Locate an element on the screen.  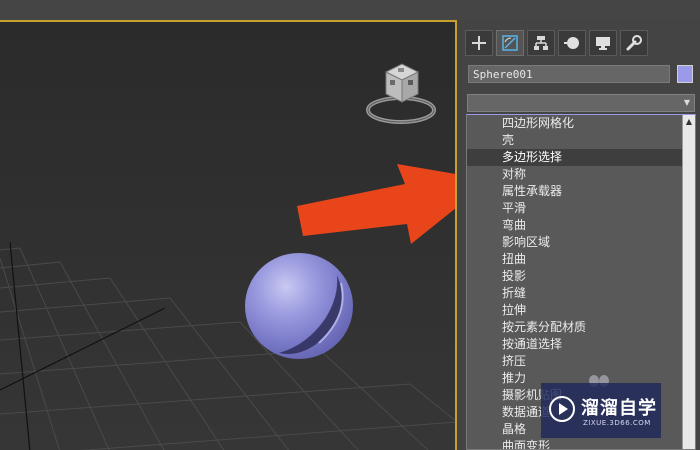
utilities-wrench-icon is located at coordinates (634, 43).